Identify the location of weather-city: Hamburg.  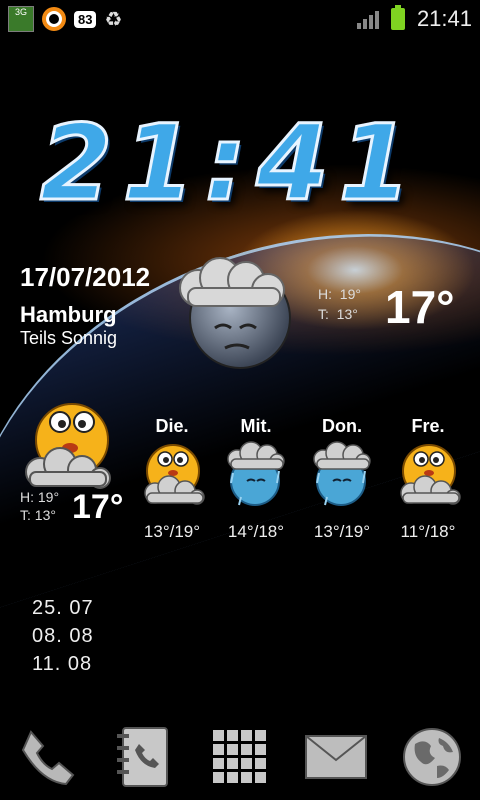
(68, 314).